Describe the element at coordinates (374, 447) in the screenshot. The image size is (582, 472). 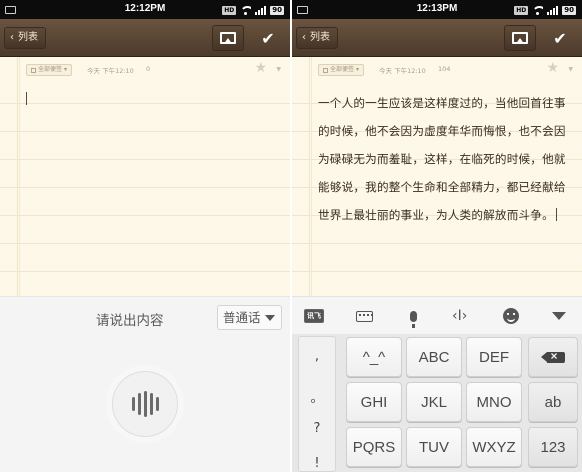
I see `key-pqrs: PQRS` at that location.